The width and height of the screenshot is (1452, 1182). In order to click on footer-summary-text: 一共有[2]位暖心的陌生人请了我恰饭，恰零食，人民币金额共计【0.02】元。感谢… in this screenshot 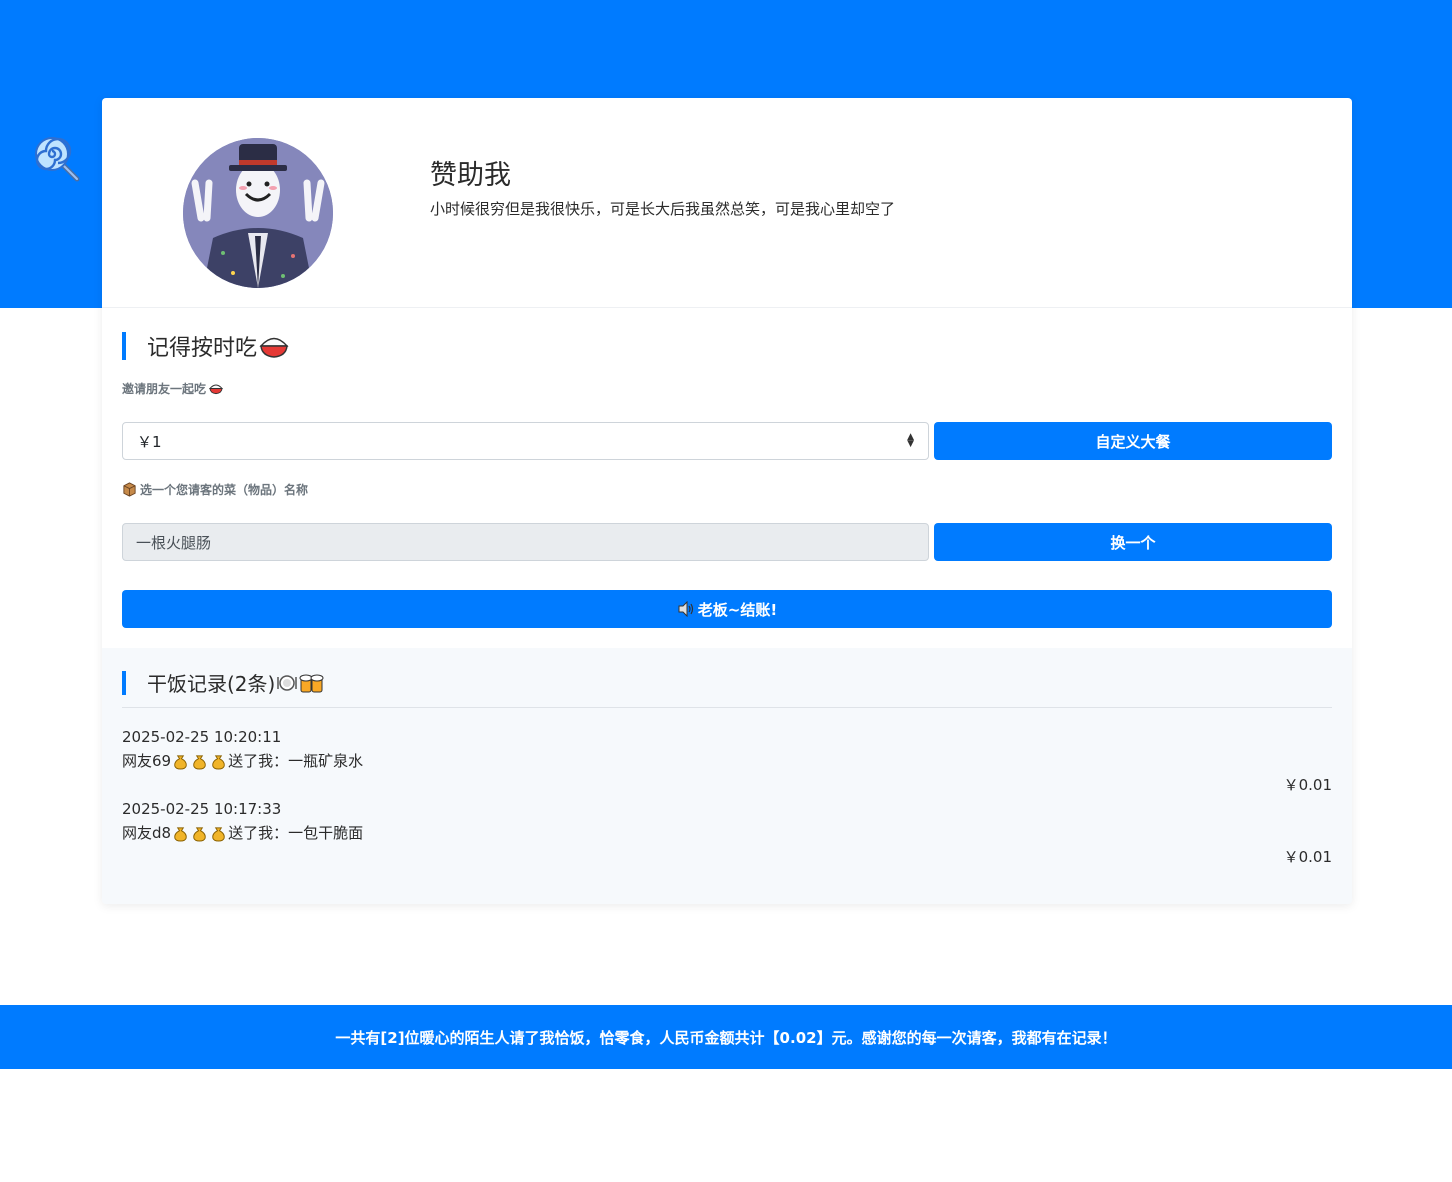, I will do `click(726, 1037)`.